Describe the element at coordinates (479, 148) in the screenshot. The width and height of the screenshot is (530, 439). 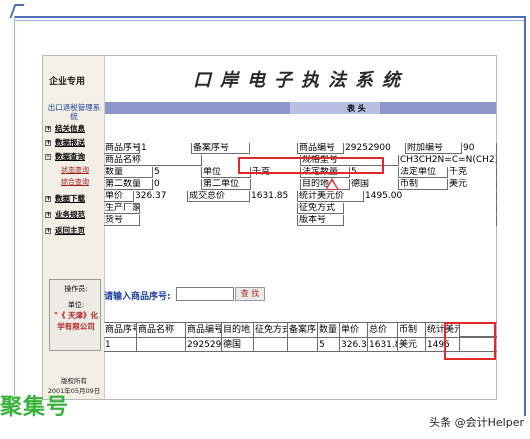
I see `form-value: 90` at that location.